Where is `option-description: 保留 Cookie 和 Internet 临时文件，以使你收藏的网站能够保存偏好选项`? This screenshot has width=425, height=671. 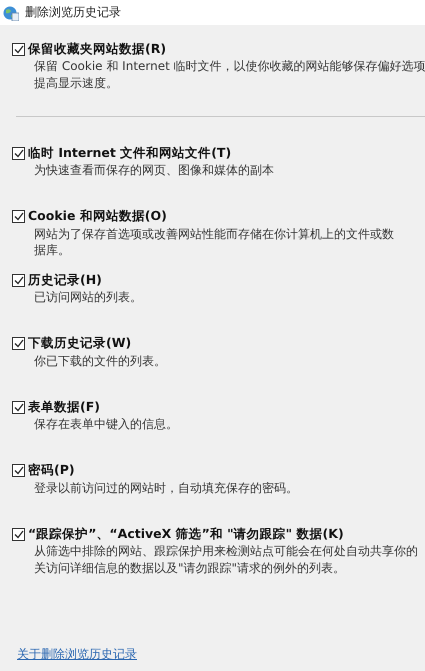 option-description: 保留 Cookie 和 Internet 临时文件，以使你收藏的网站能够保存偏好选项 is located at coordinates (229, 66).